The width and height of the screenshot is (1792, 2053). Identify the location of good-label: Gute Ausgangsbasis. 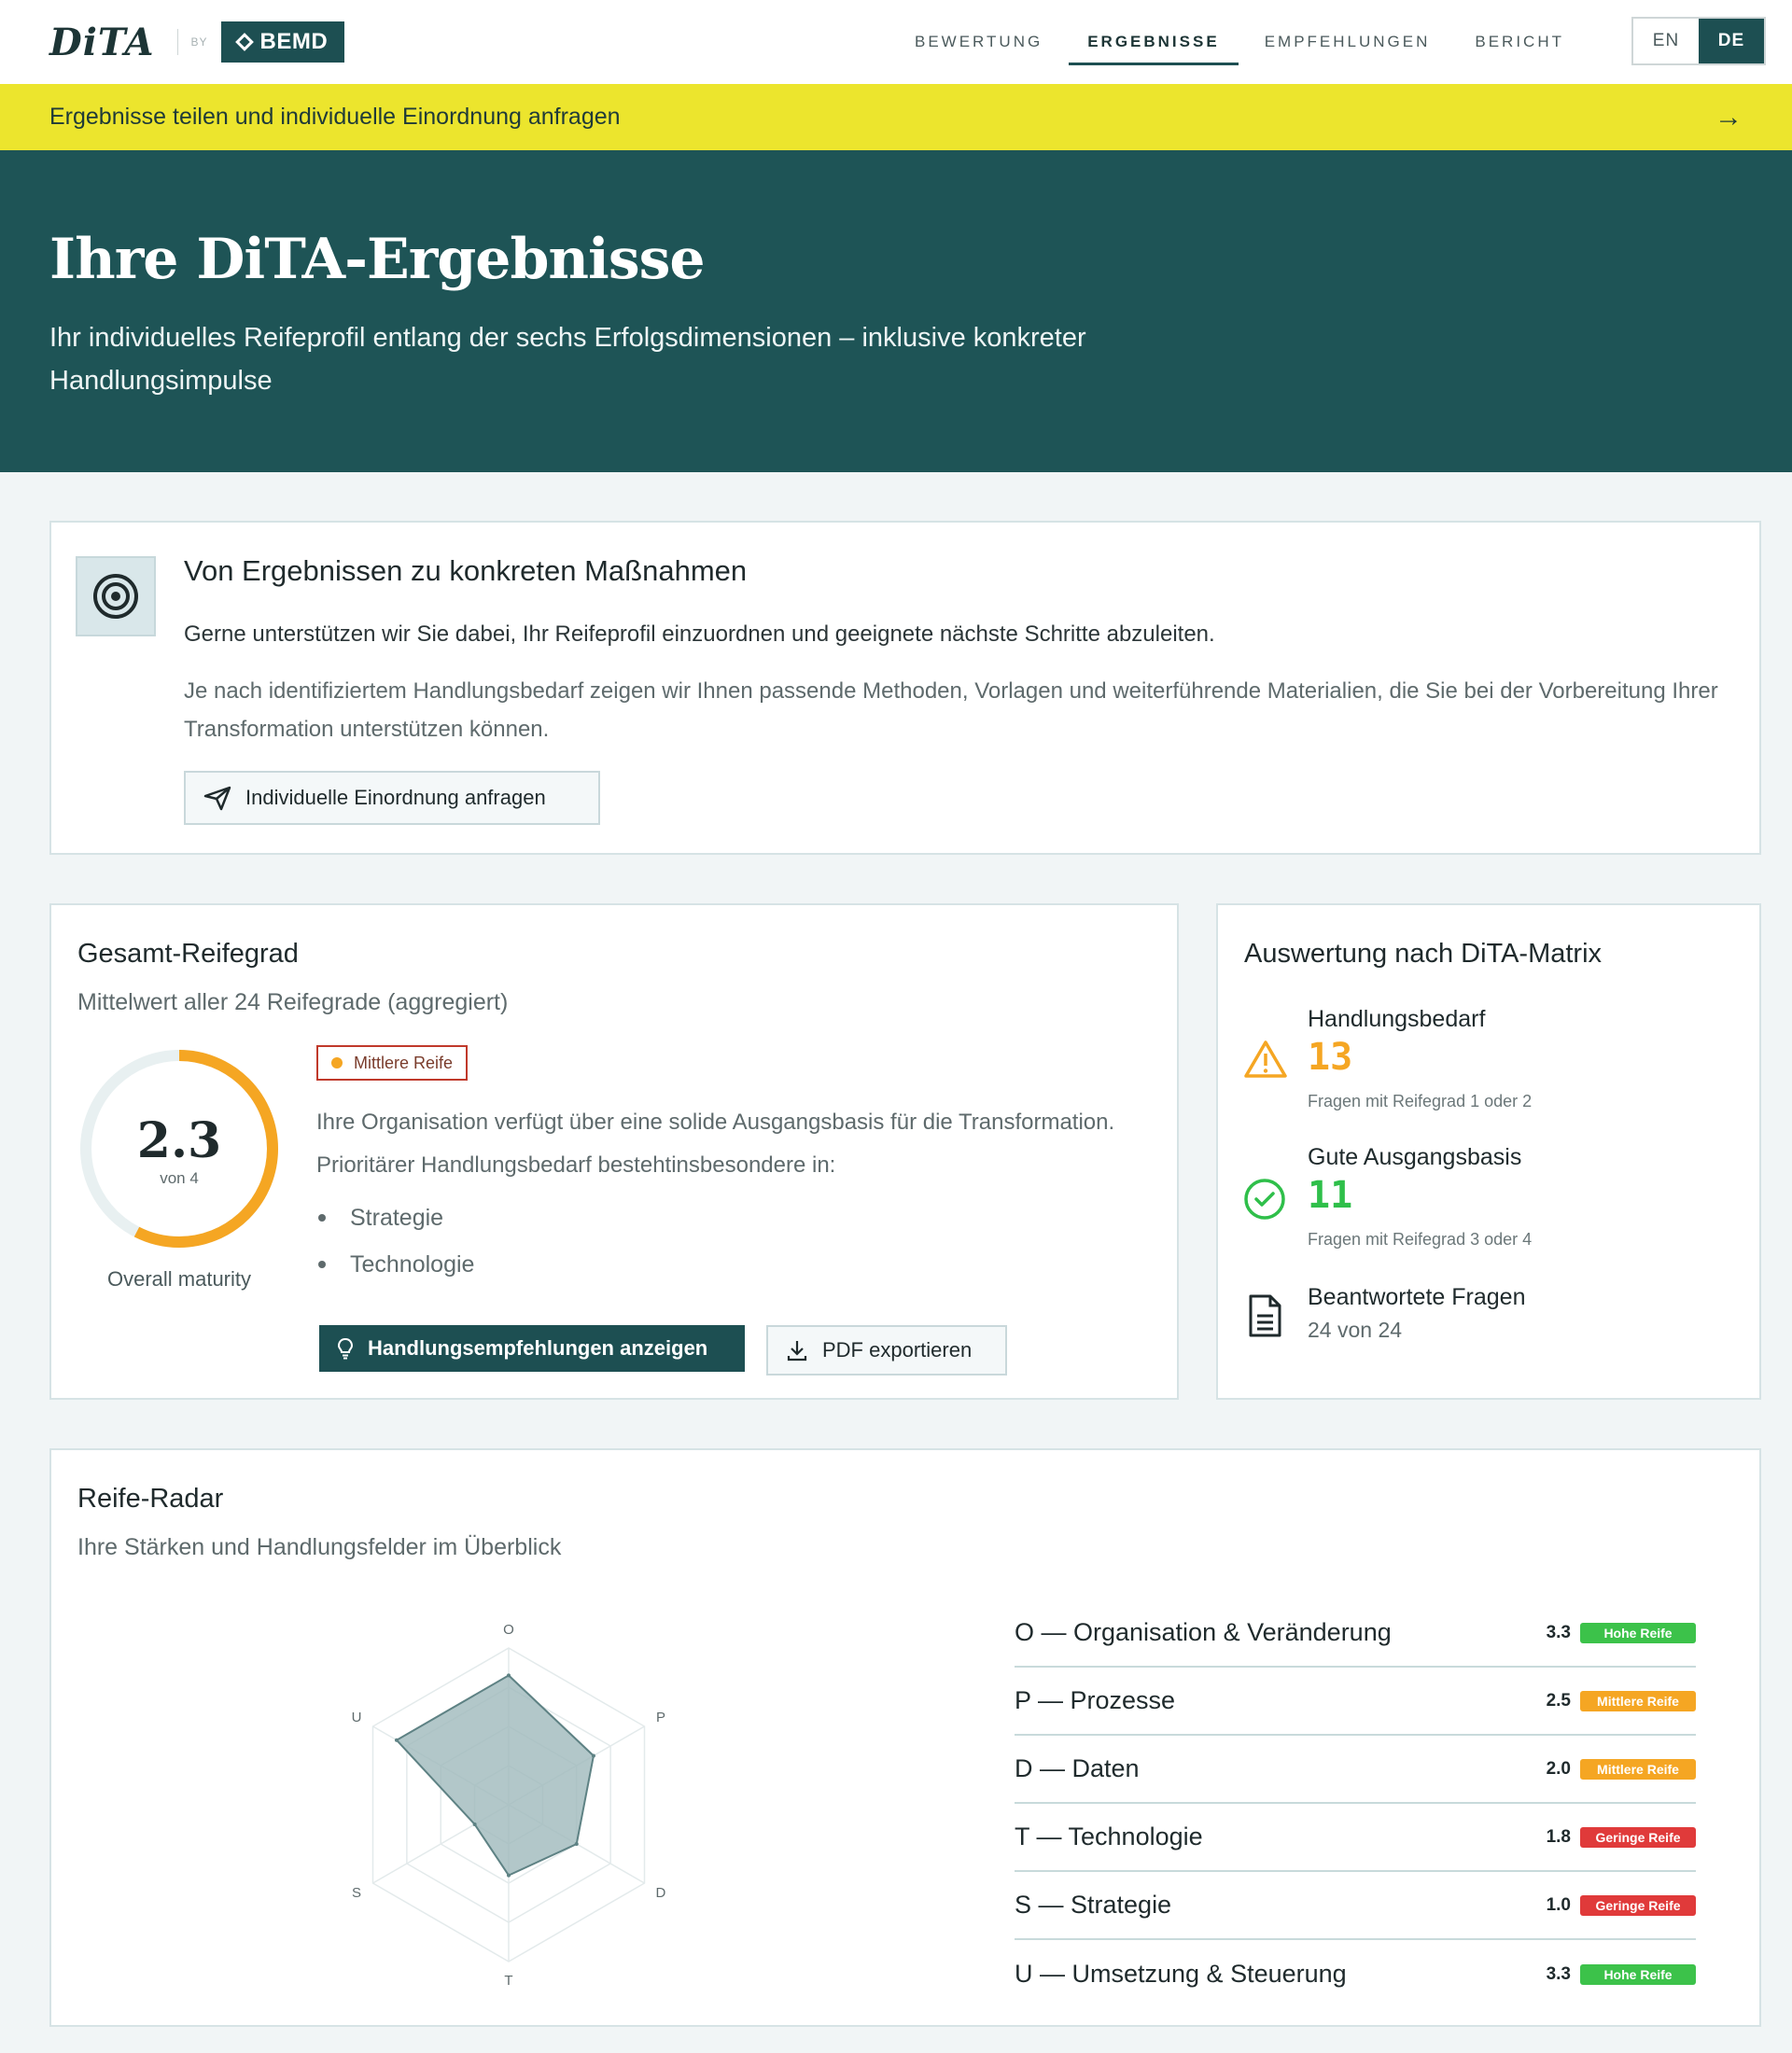
(1415, 1157).